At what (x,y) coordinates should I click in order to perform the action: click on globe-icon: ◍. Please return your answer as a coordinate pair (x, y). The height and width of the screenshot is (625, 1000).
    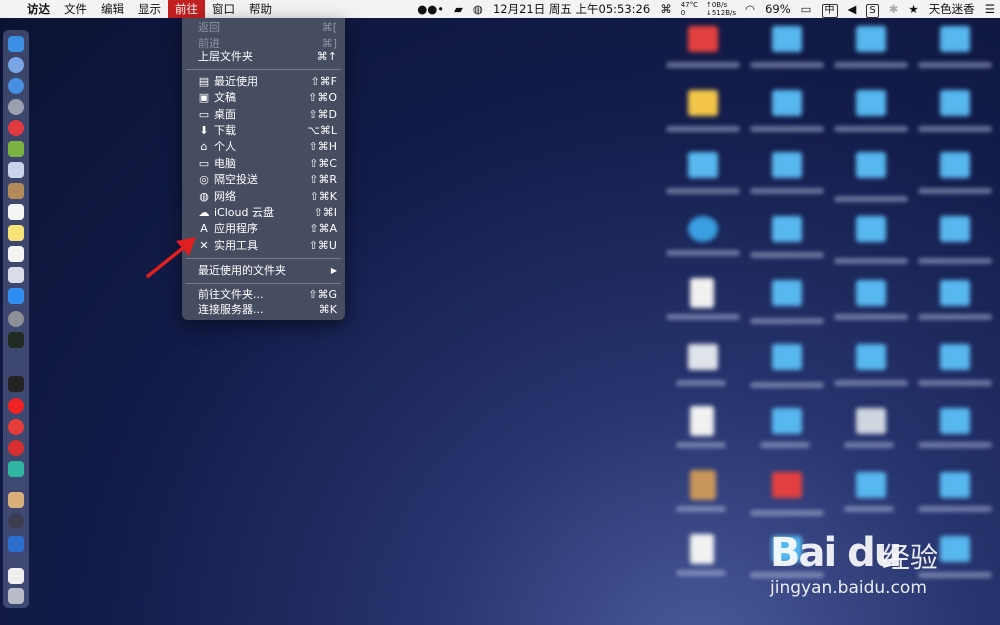
    Looking at the image, I should click on (478, 9).